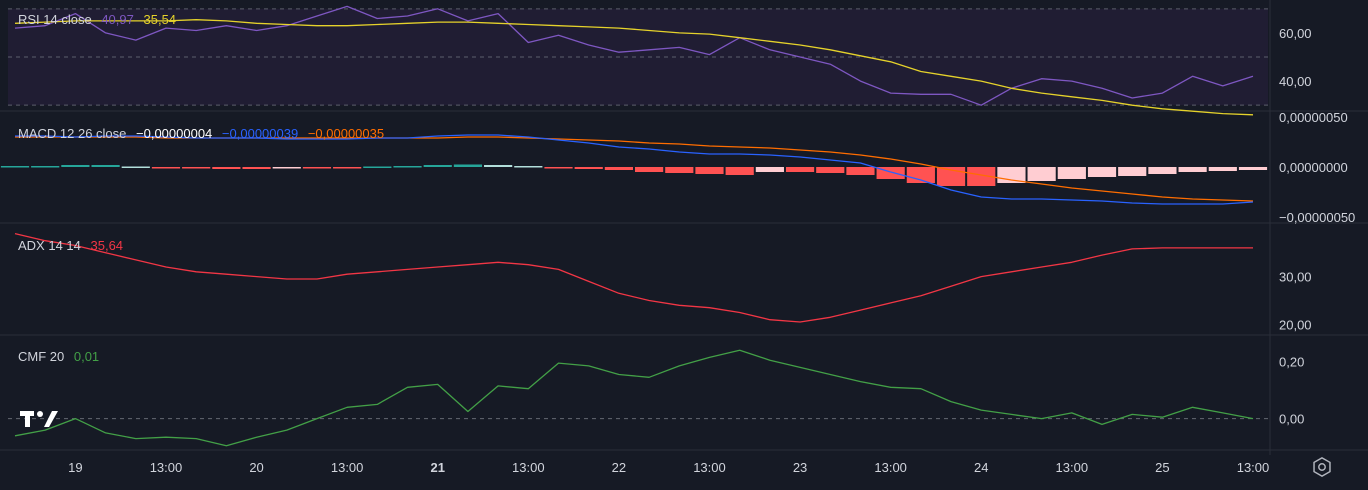  What do you see at coordinates (55, 19) in the screenshot?
I see `rsi-title: RSI 14 close` at bounding box center [55, 19].